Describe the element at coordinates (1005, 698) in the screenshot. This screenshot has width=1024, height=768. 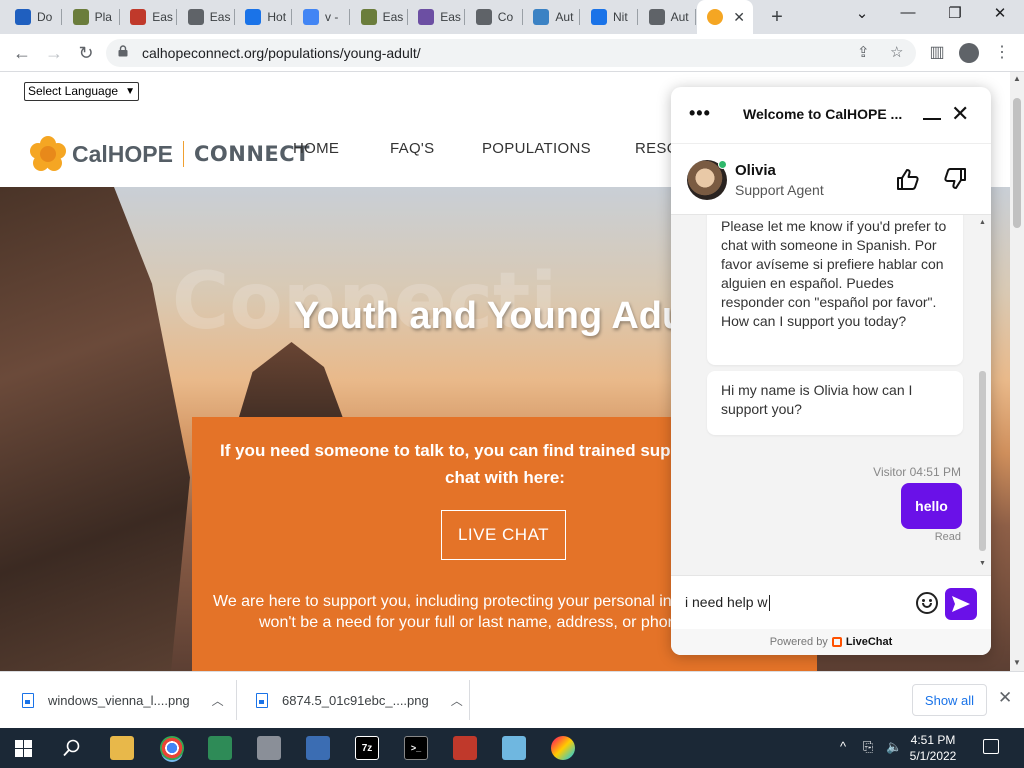
I see `close-downloads-icon: ✕` at that location.